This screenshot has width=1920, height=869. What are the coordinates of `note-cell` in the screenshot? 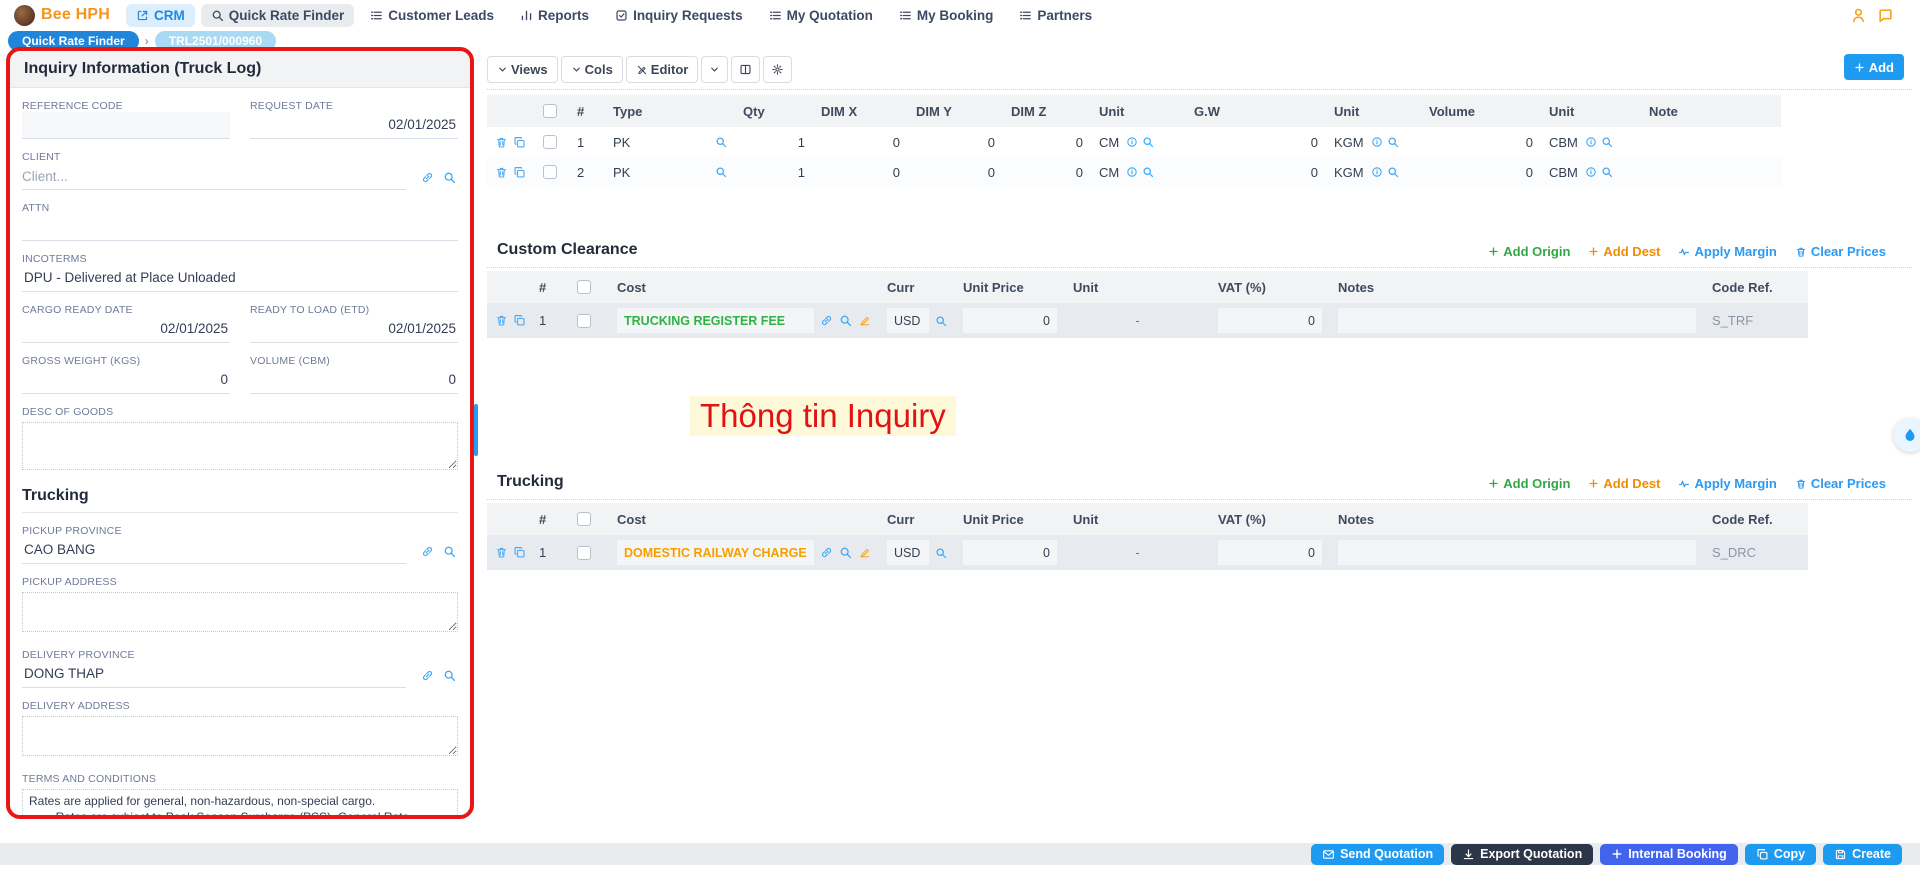 It's located at (1711, 142).